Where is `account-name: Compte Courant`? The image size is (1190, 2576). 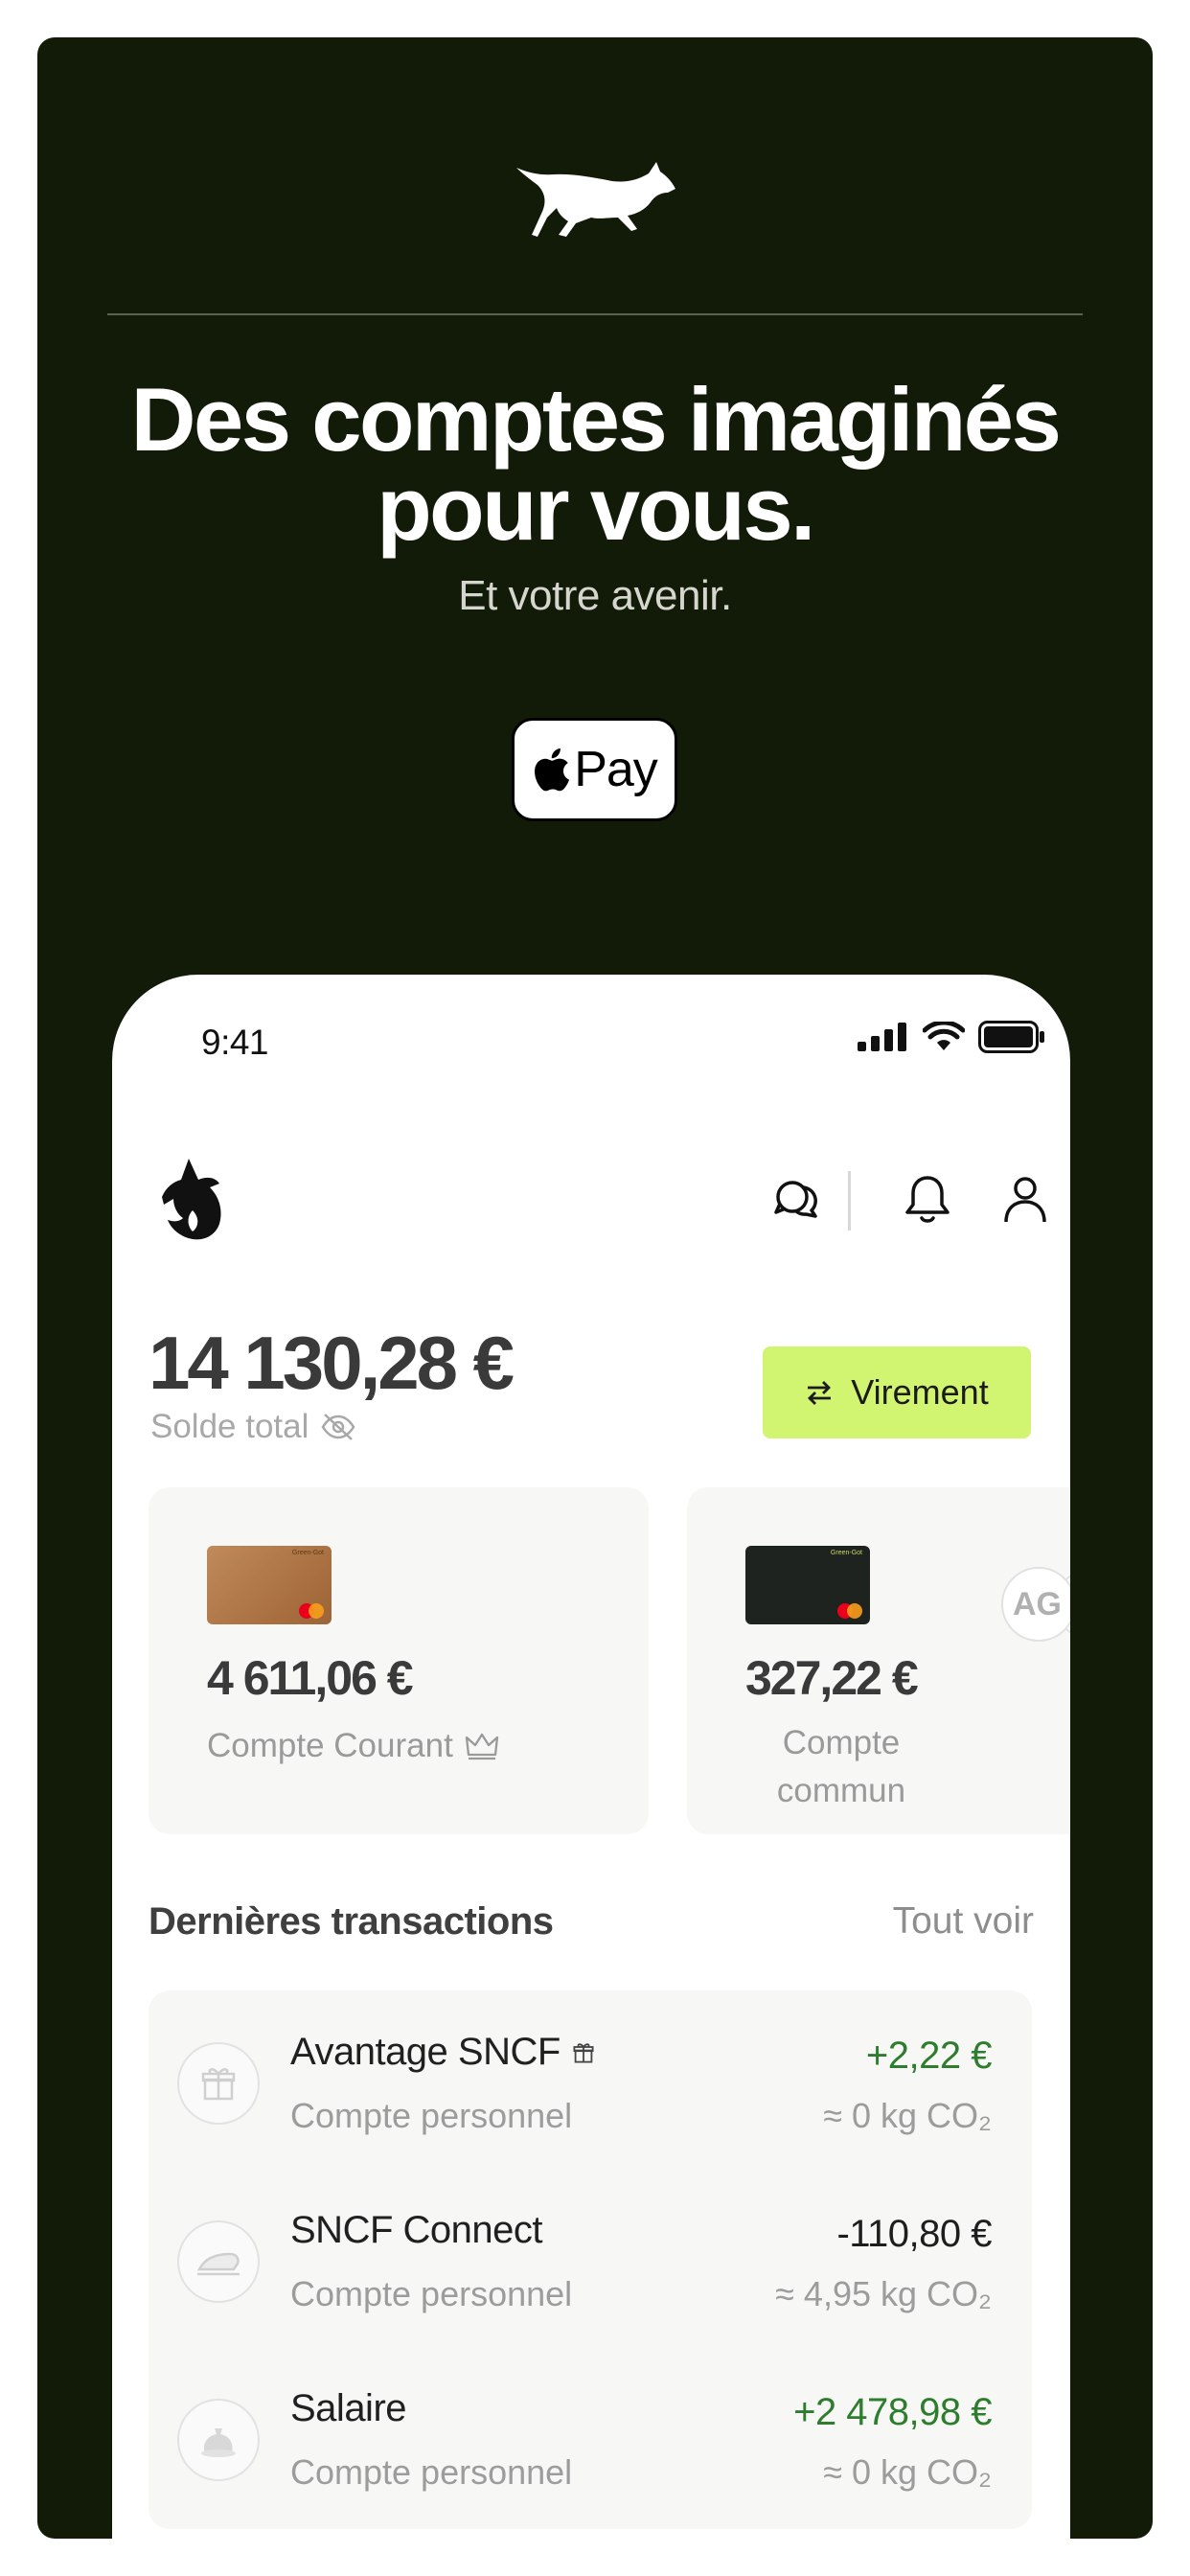
account-name: Compte Courant is located at coordinates (353, 1746).